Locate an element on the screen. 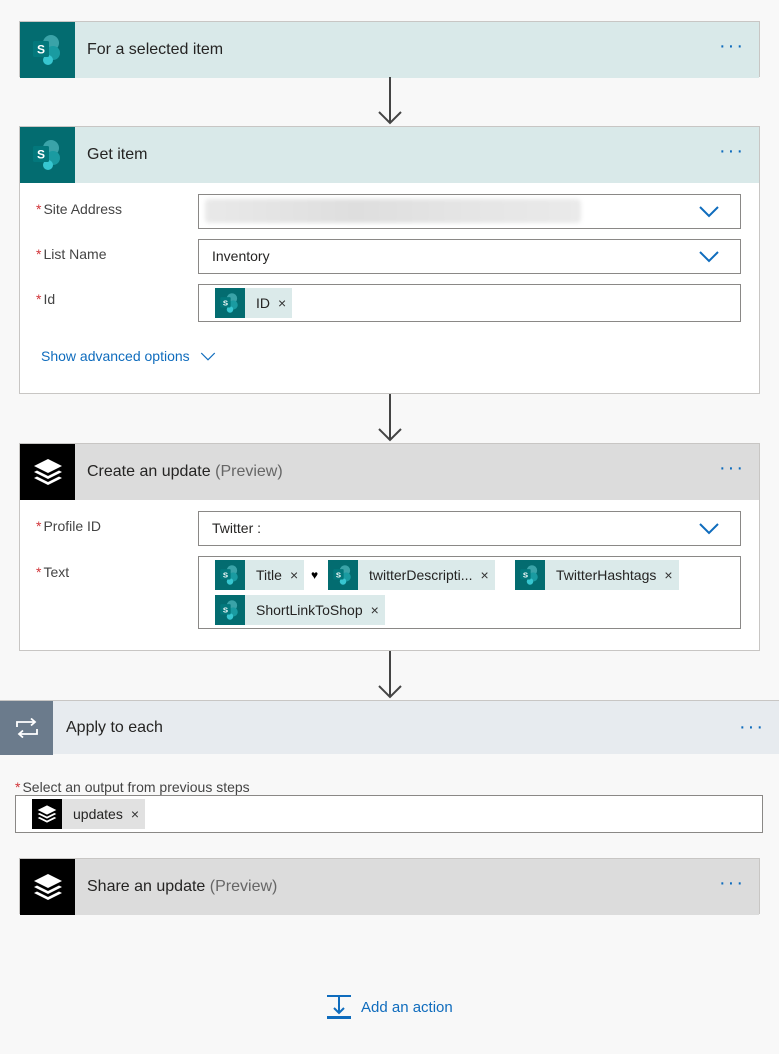  token-label: updates is located at coordinates (98, 814).